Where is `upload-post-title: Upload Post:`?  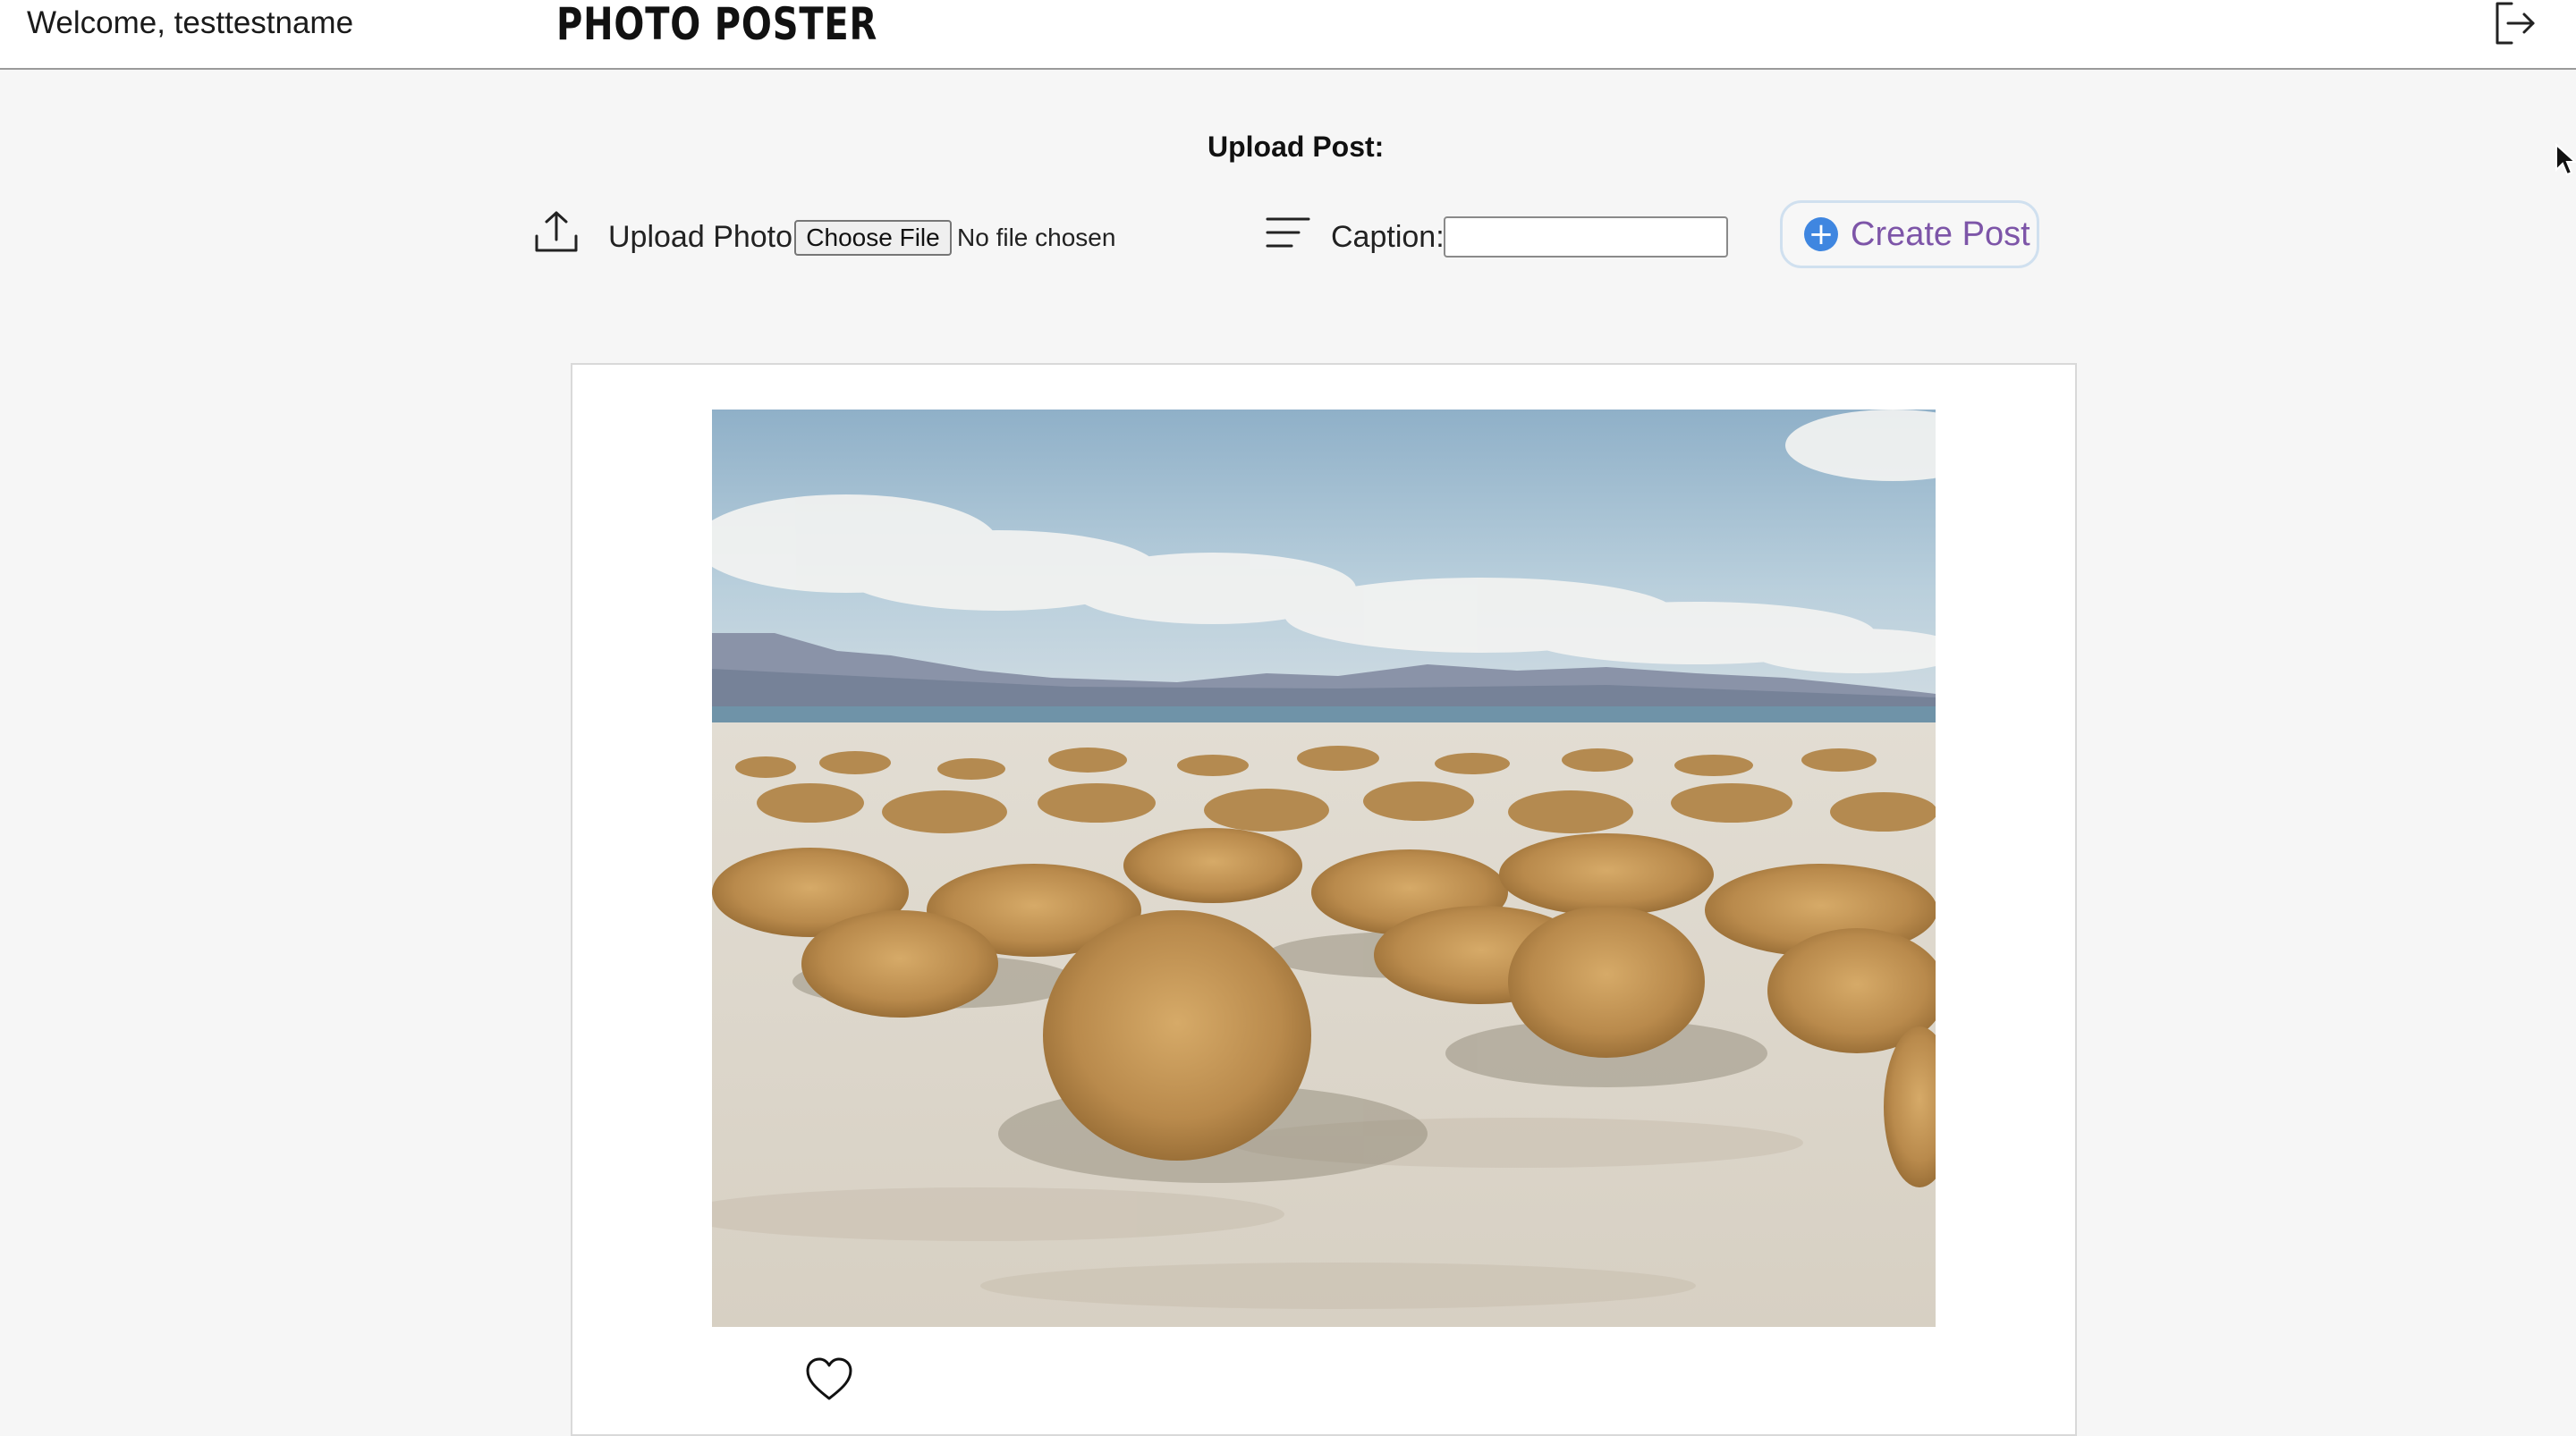 upload-post-title: Upload Post: is located at coordinates (1296, 147).